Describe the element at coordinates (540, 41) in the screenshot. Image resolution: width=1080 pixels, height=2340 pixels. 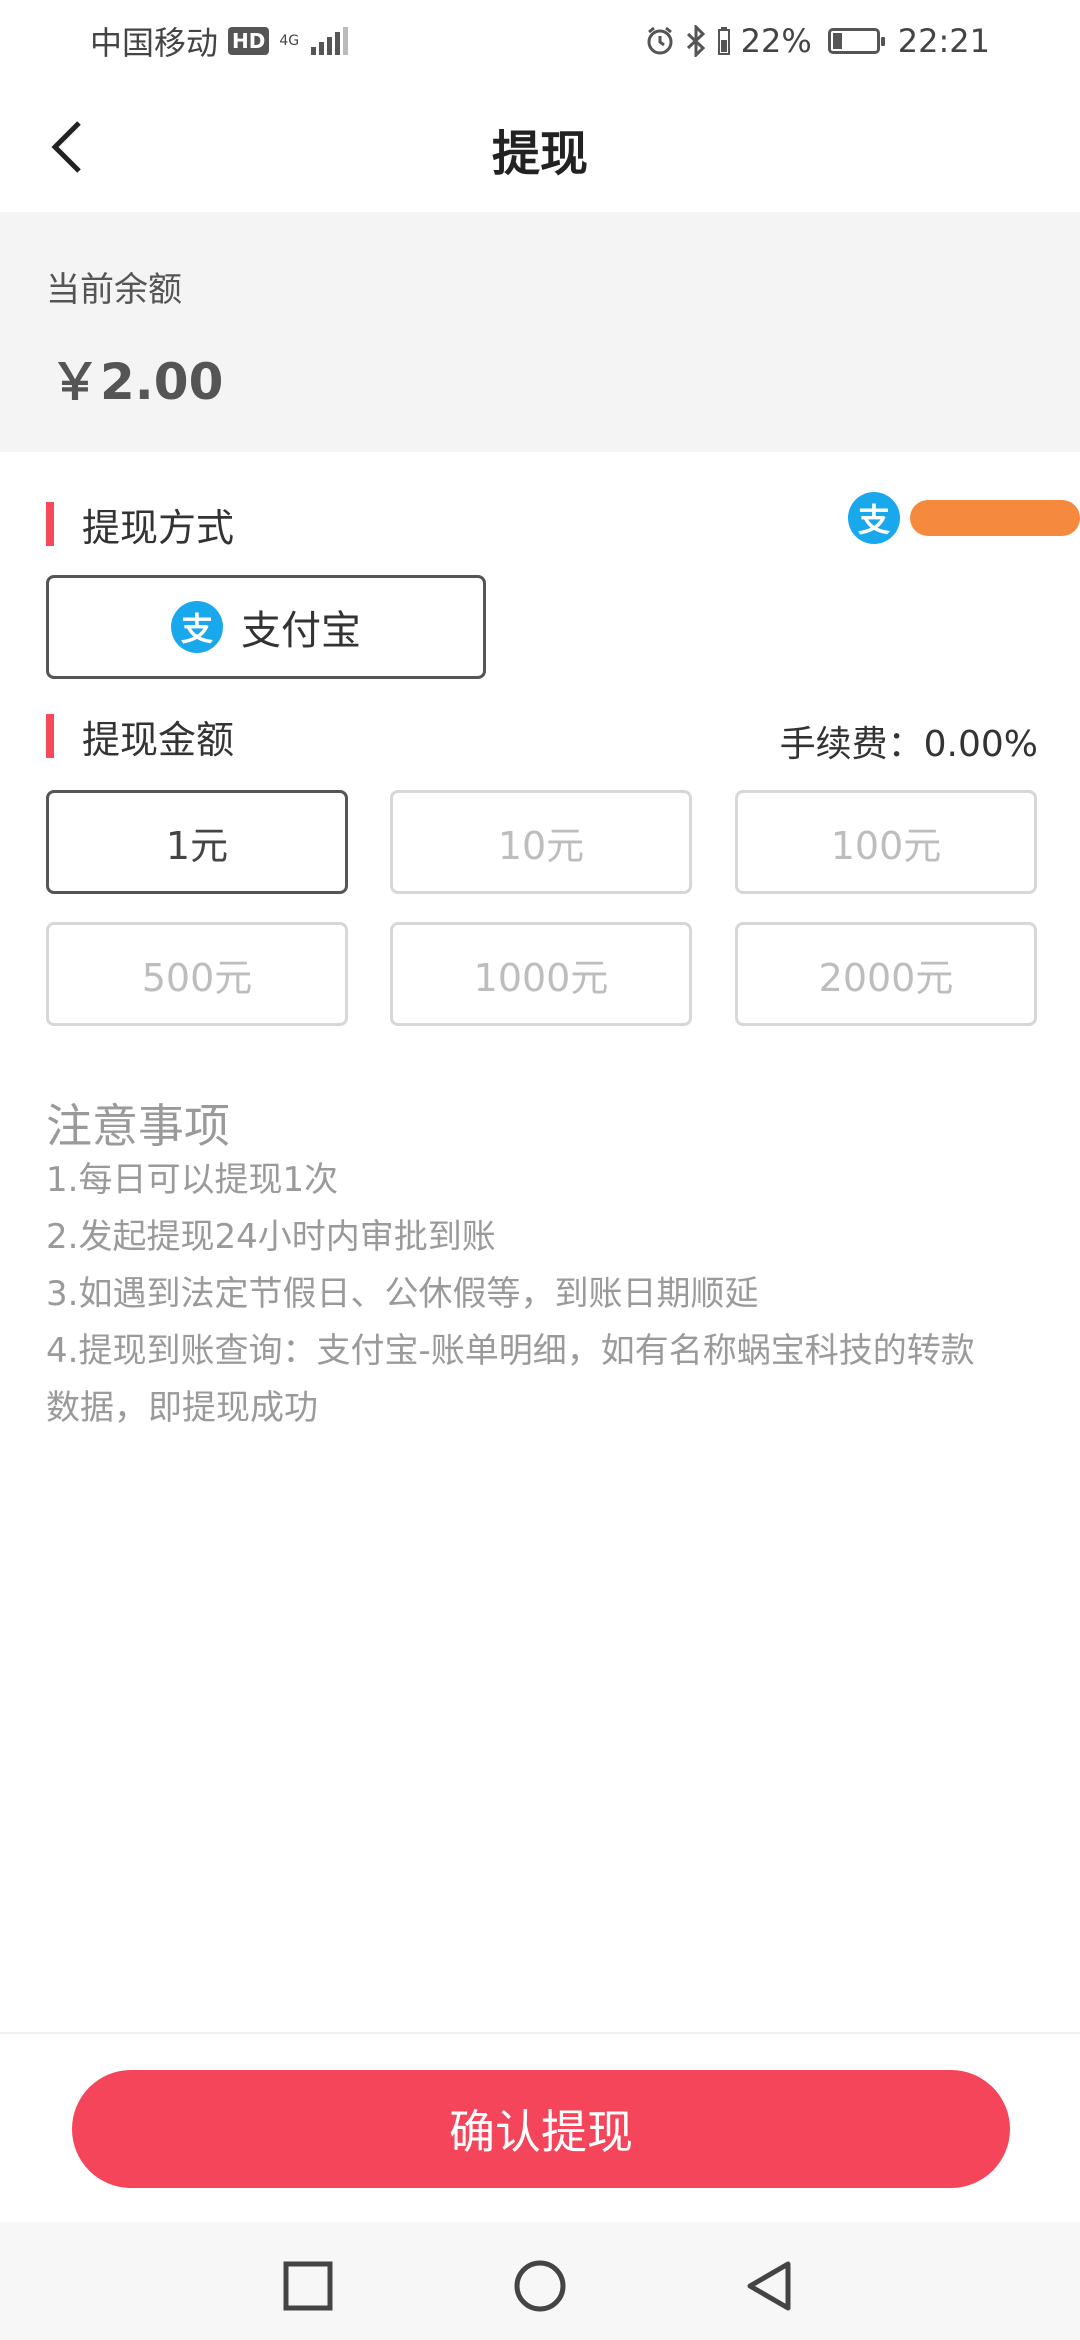
I see `status-bar: 中国移动 HD 4G 22% 22:21` at that location.